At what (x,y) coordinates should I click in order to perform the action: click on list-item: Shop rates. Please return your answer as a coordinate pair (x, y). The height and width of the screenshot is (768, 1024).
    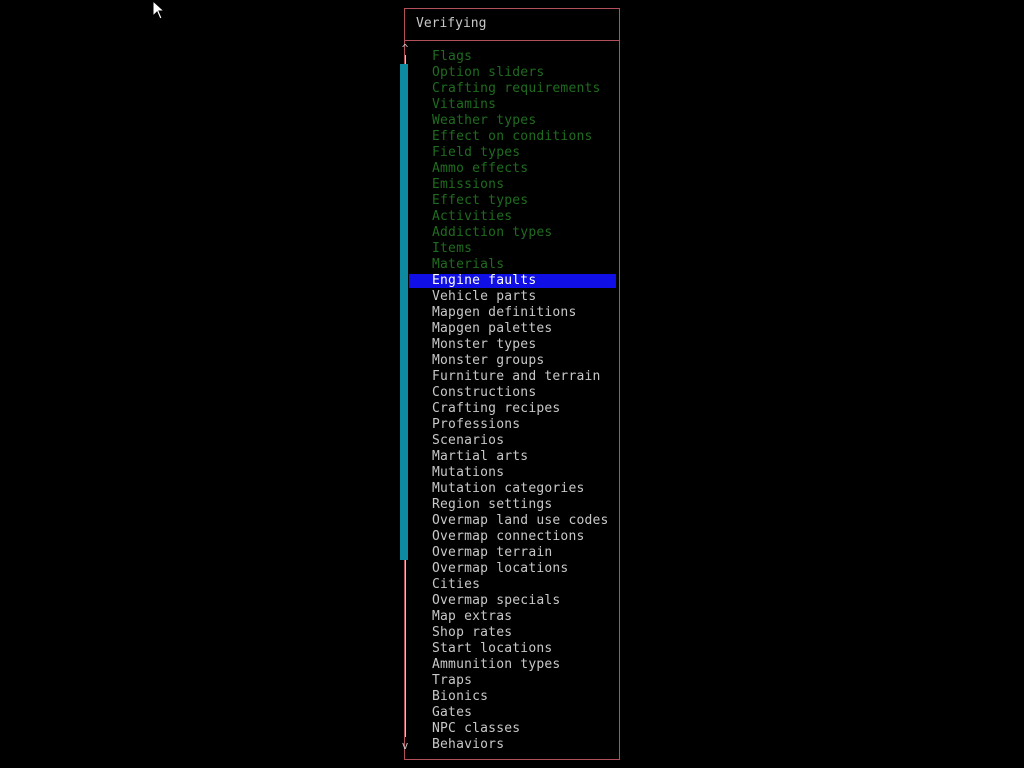
    Looking at the image, I should click on (512, 633).